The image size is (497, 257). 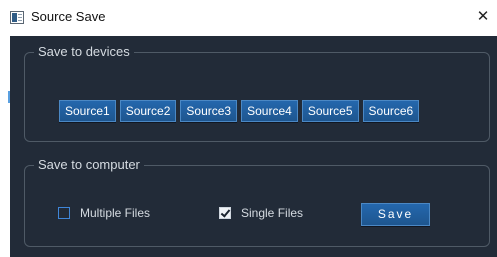 What do you see at coordinates (68, 16) in the screenshot?
I see `window-title: Source Save` at bounding box center [68, 16].